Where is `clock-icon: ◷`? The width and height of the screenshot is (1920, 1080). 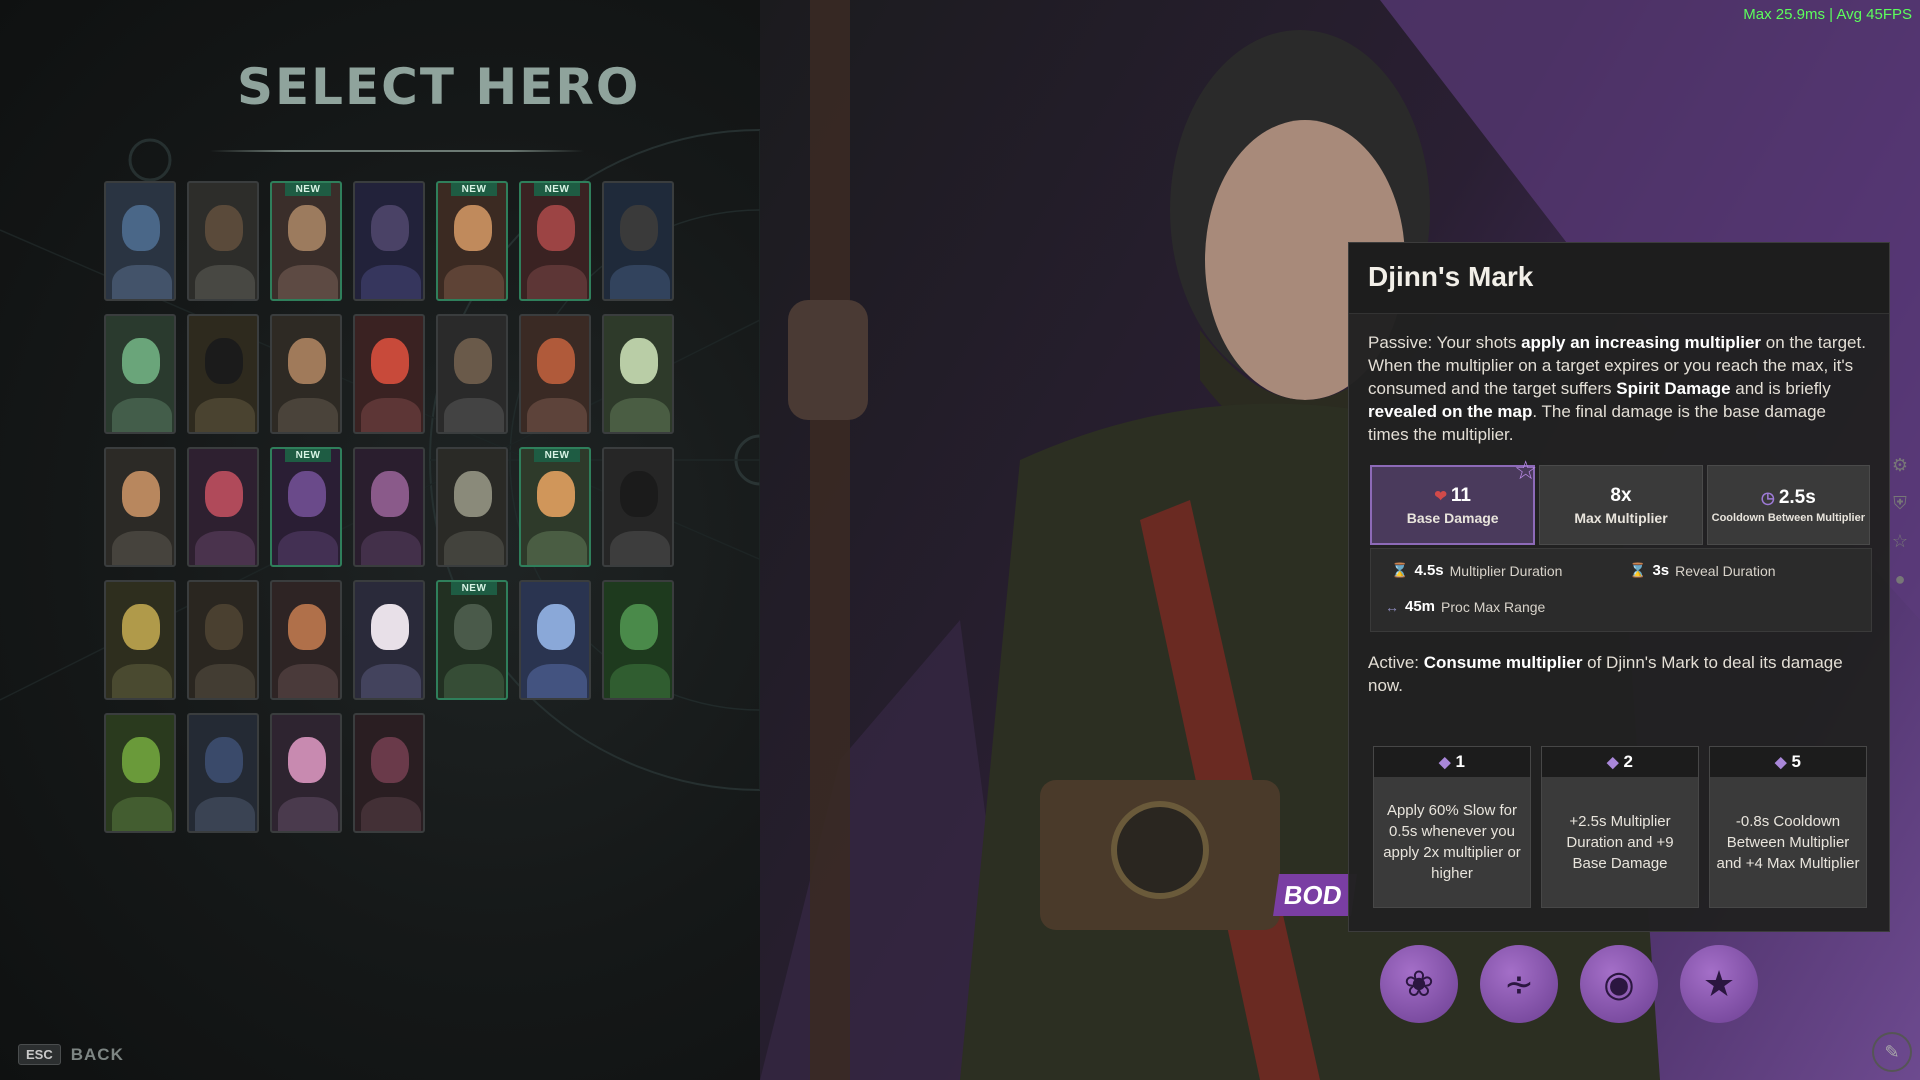
clock-icon: ◷ is located at coordinates (1767, 498).